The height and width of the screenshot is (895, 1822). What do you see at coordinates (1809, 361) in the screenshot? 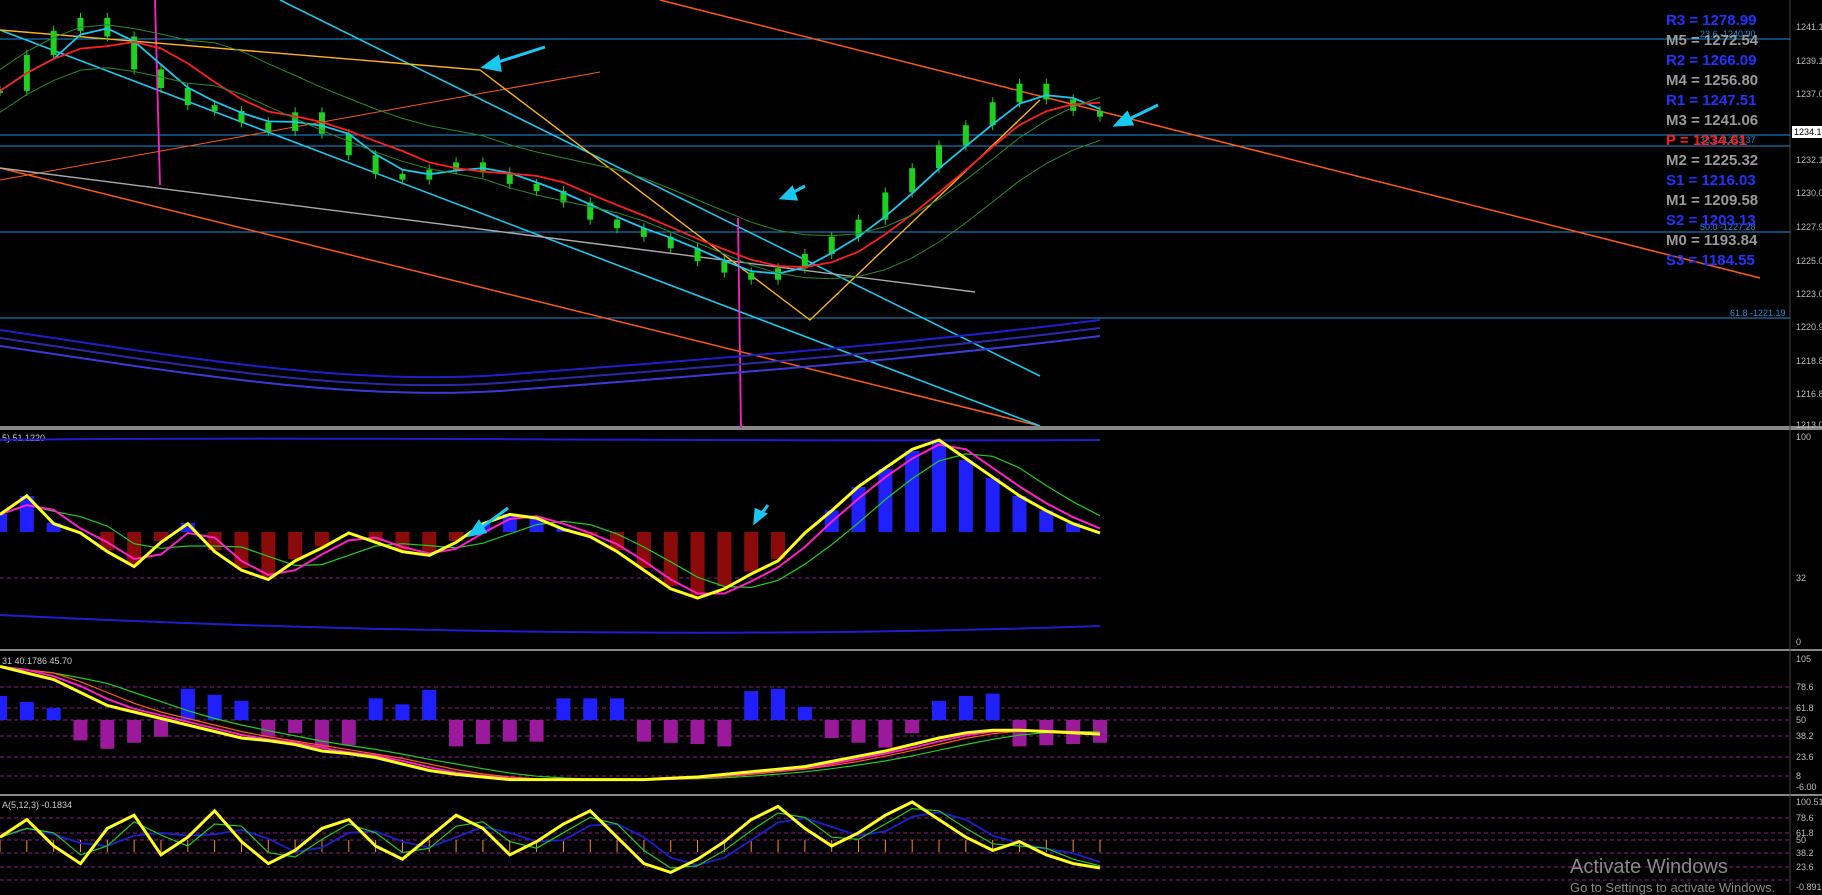
I see `price-tick: 1218.8` at bounding box center [1809, 361].